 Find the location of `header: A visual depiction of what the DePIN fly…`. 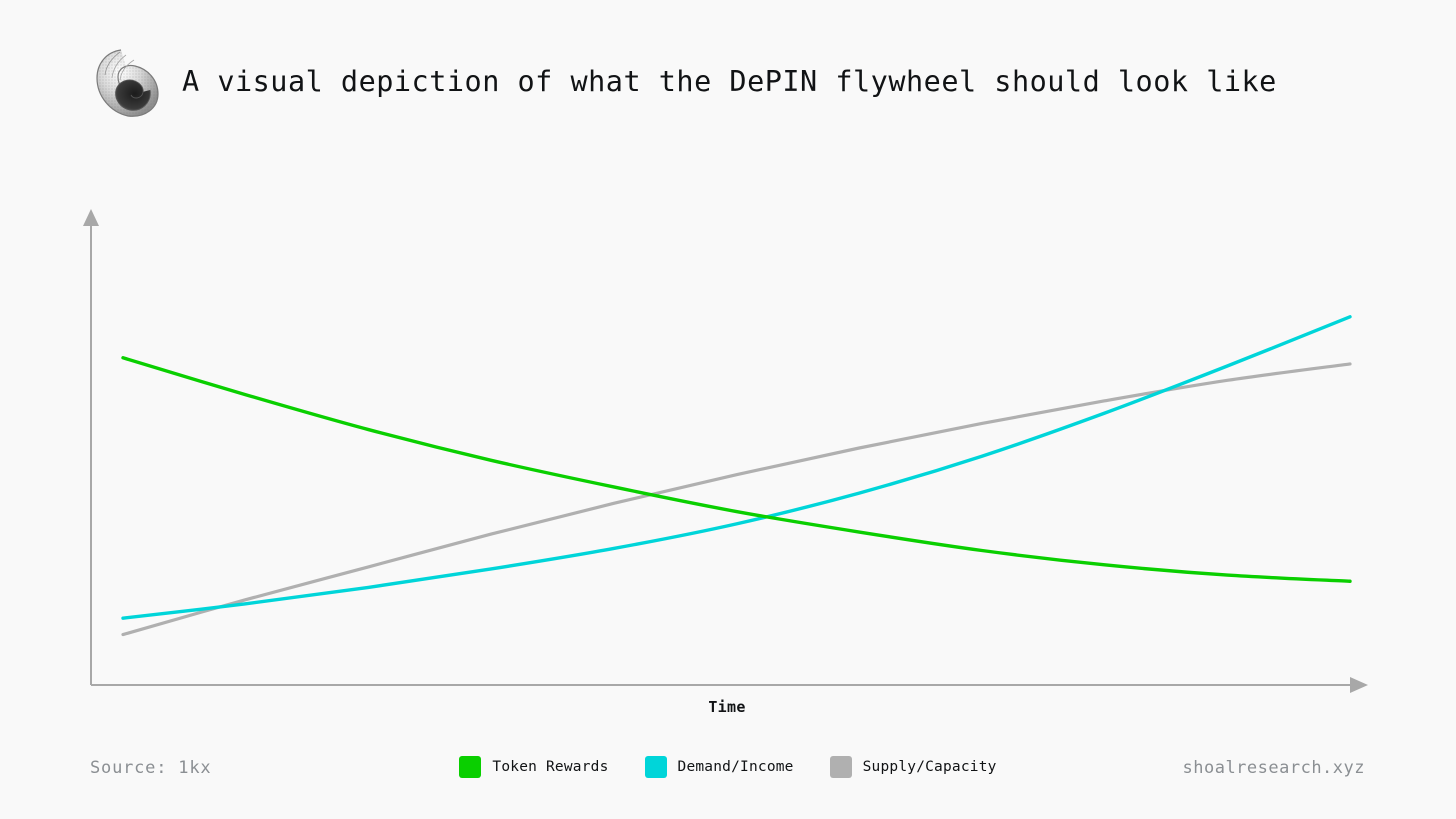

header: A visual depiction of what the DePIN fly… is located at coordinates (682, 82).